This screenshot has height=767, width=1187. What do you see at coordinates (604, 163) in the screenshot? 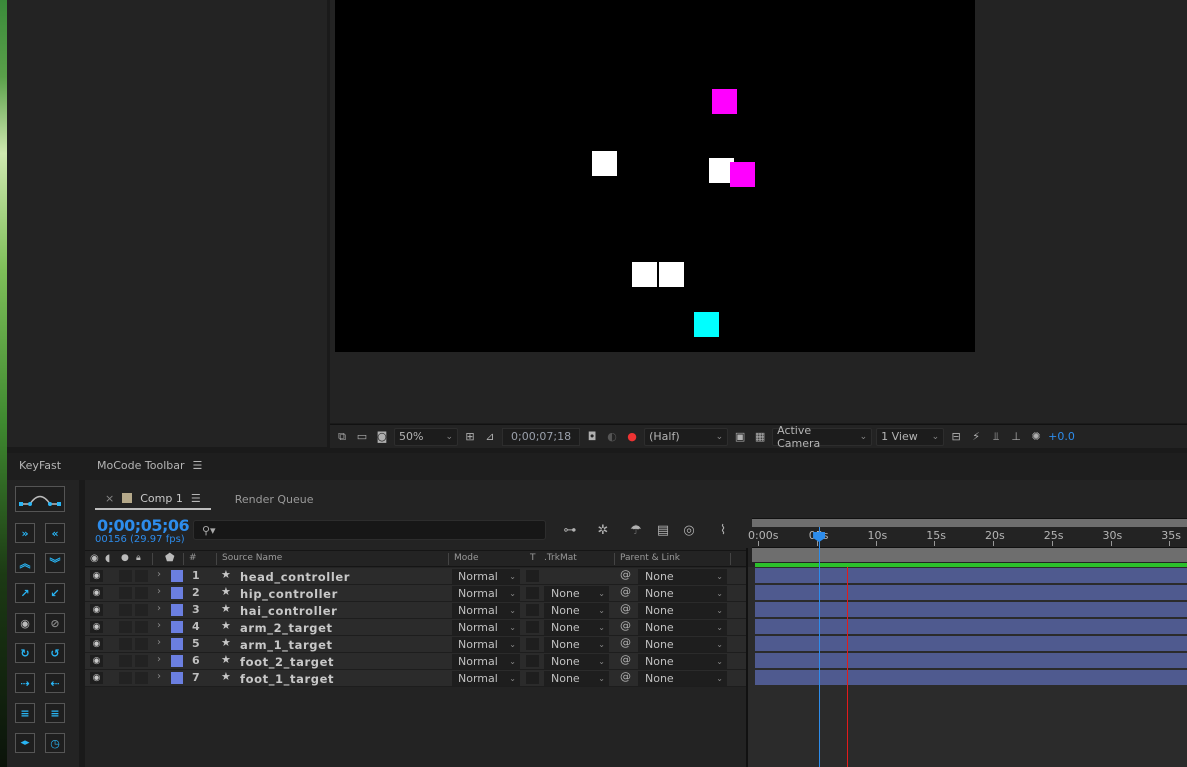
I see `white-square-left` at bounding box center [604, 163].